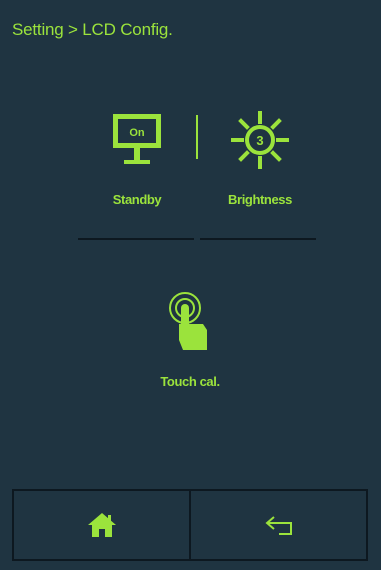 Image resolution: width=381 pixels, height=570 pixels. I want to click on standby-label: Standby, so click(137, 199).